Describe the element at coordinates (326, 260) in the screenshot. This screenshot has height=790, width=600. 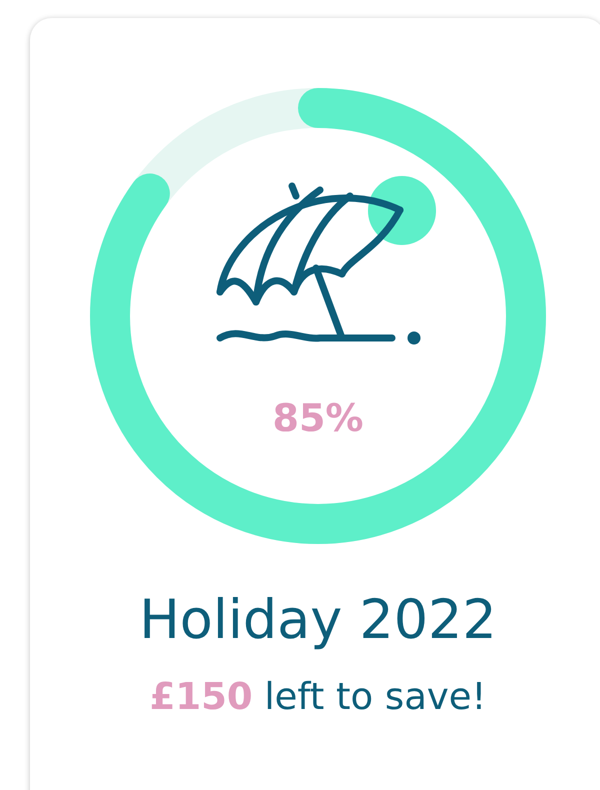
I see `beach-umbrella-icon` at that location.